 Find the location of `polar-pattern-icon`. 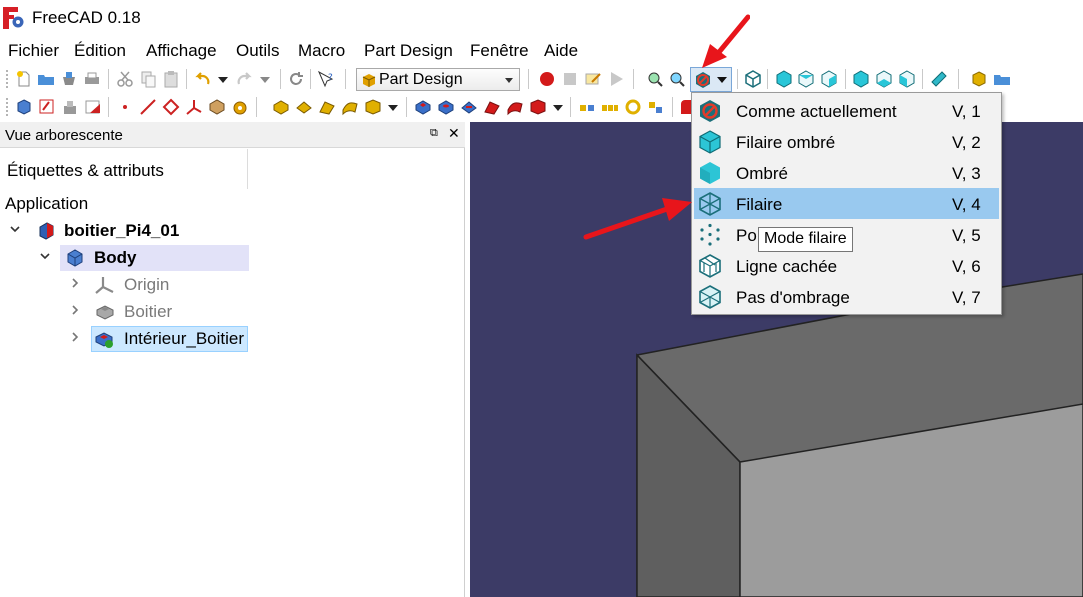

polar-pattern-icon is located at coordinates (633, 107).